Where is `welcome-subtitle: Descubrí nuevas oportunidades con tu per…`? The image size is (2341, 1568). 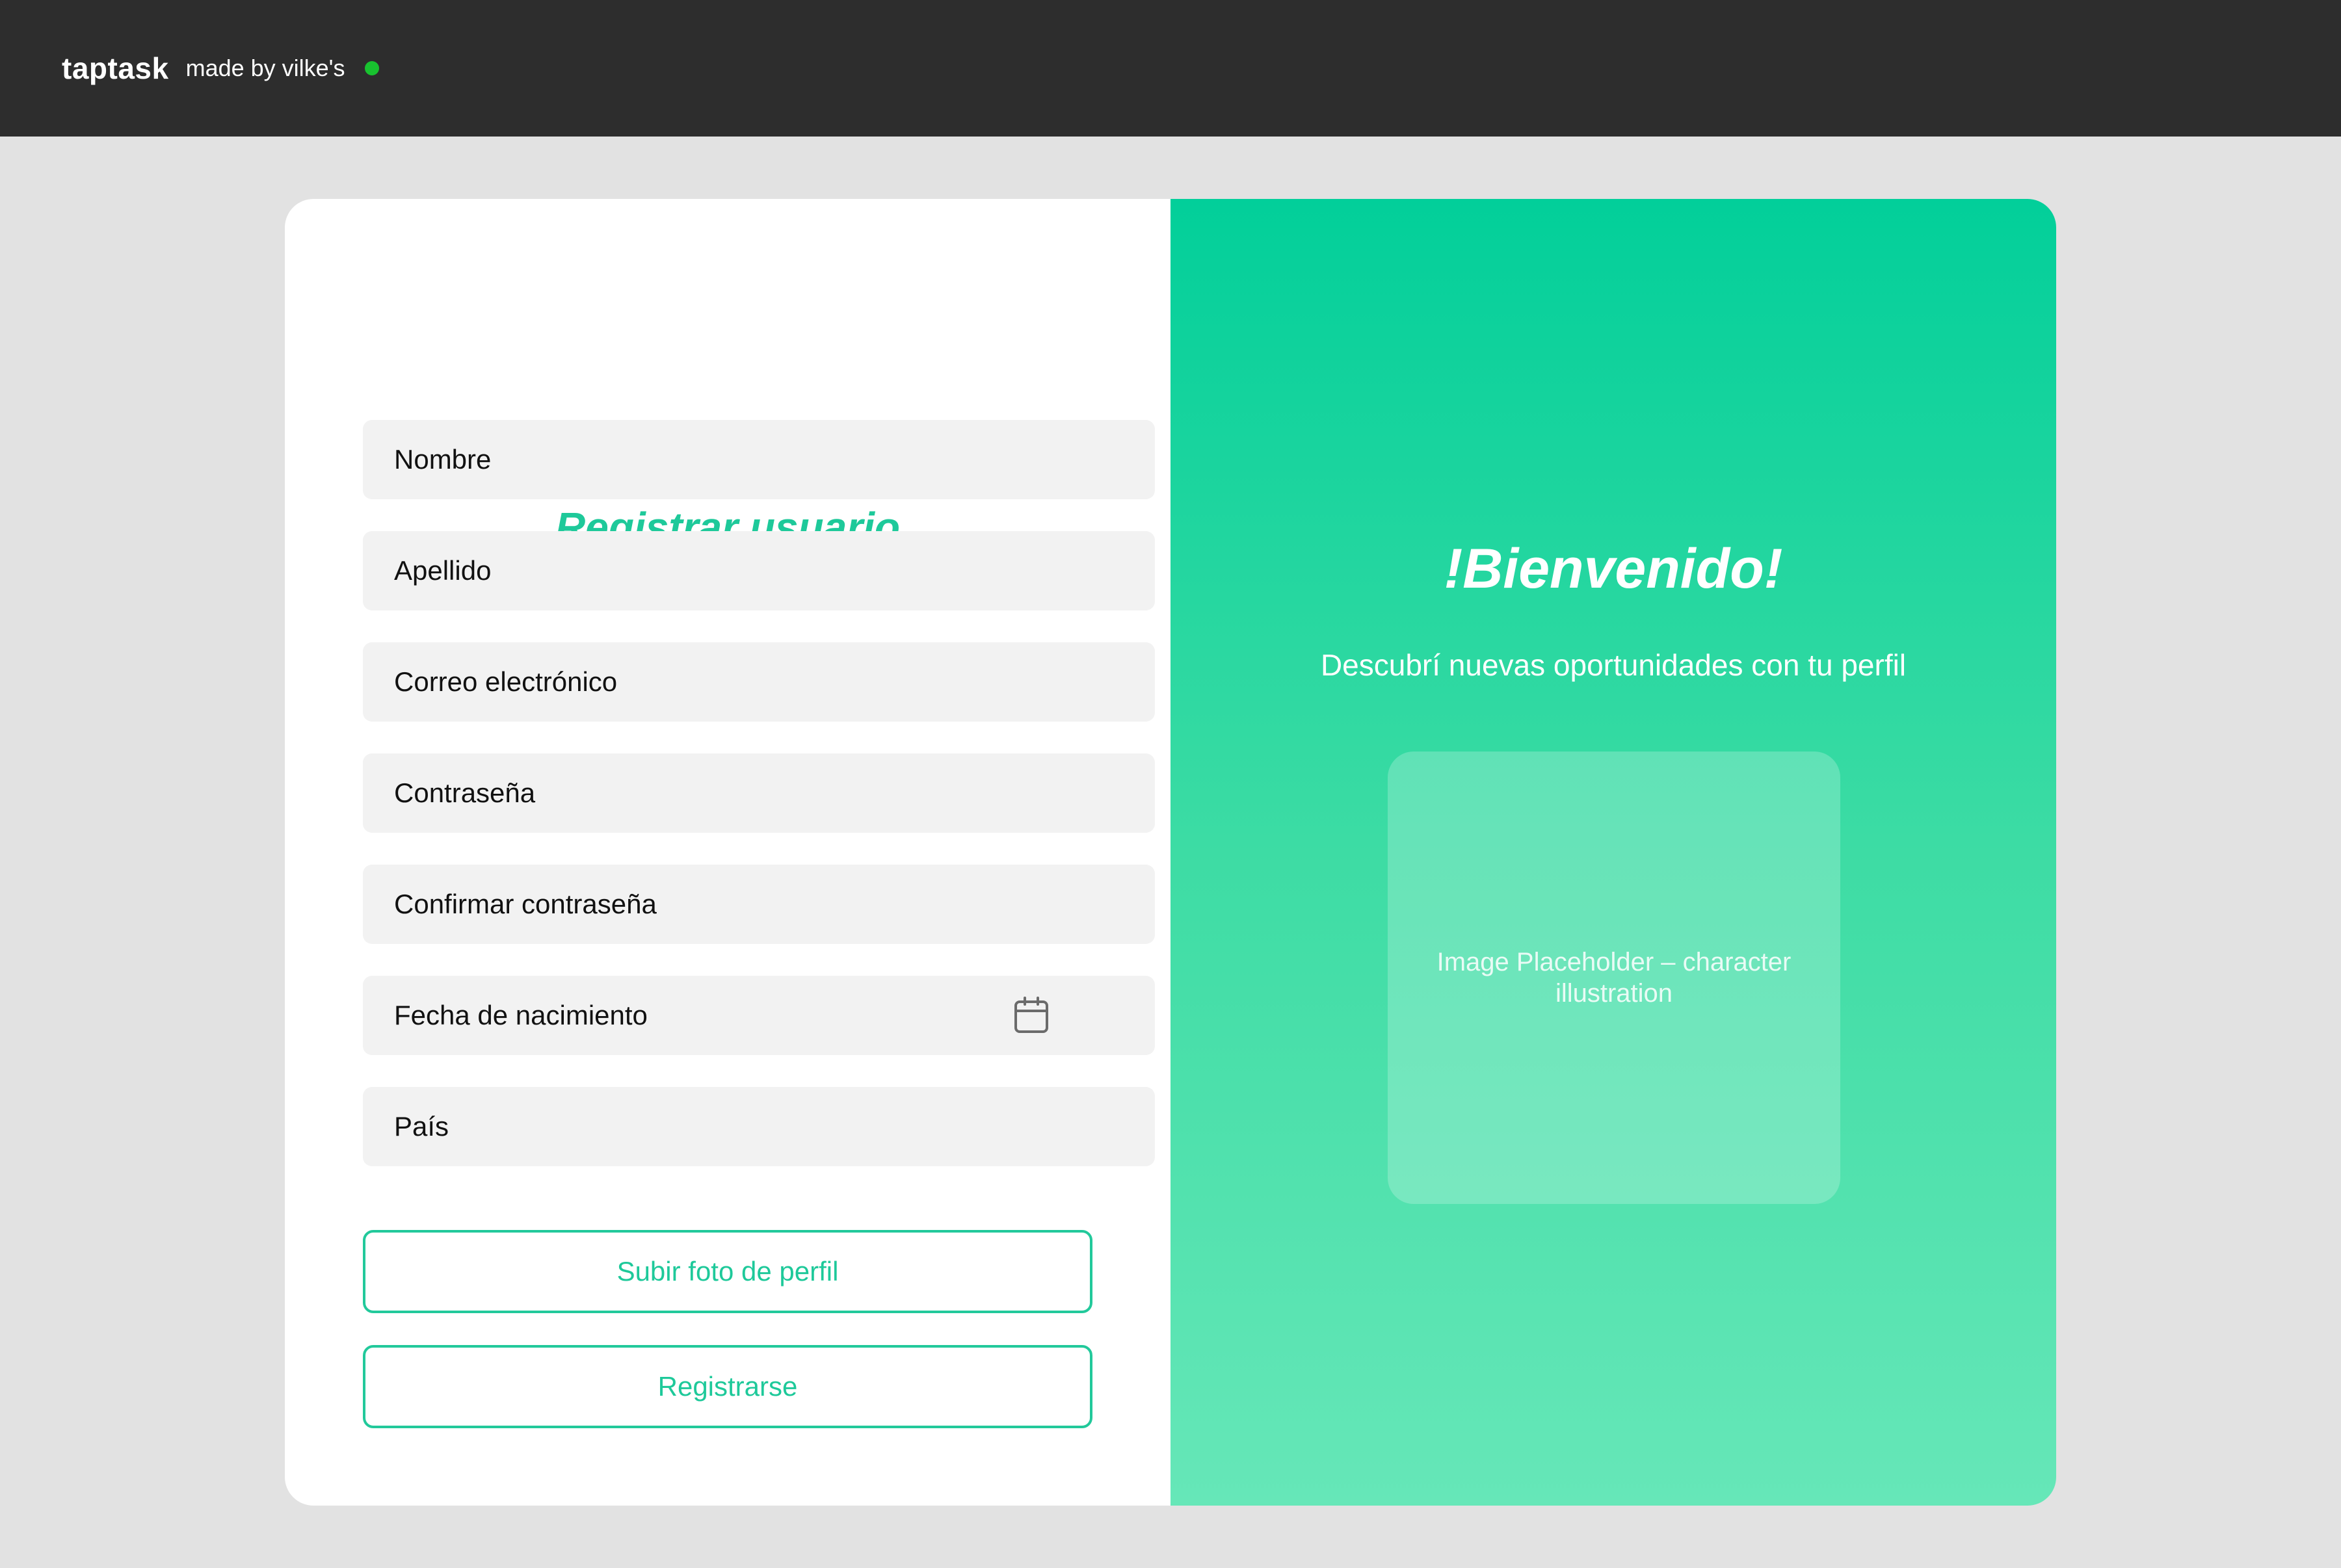 welcome-subtitle: Descubrí nuevas oportunidades con tu per… is located at coordinates (1613, 665).